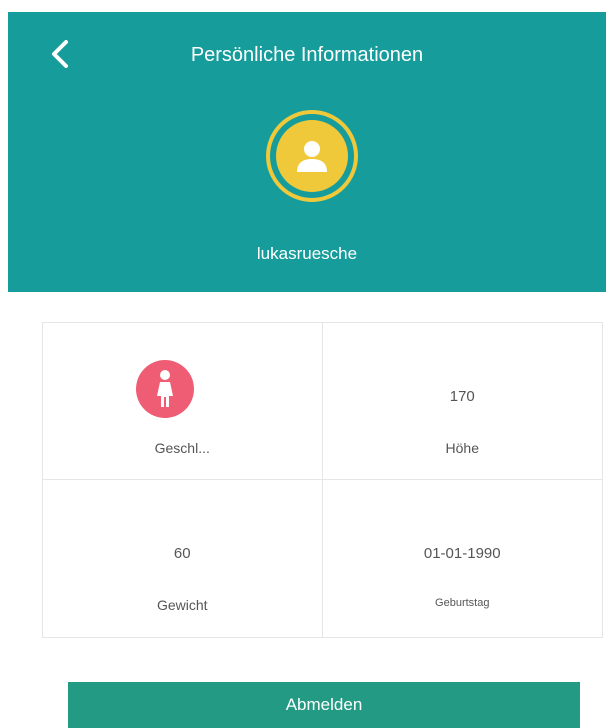  I want to click on page-title: Persönliche Informationen, so click(307, 55).